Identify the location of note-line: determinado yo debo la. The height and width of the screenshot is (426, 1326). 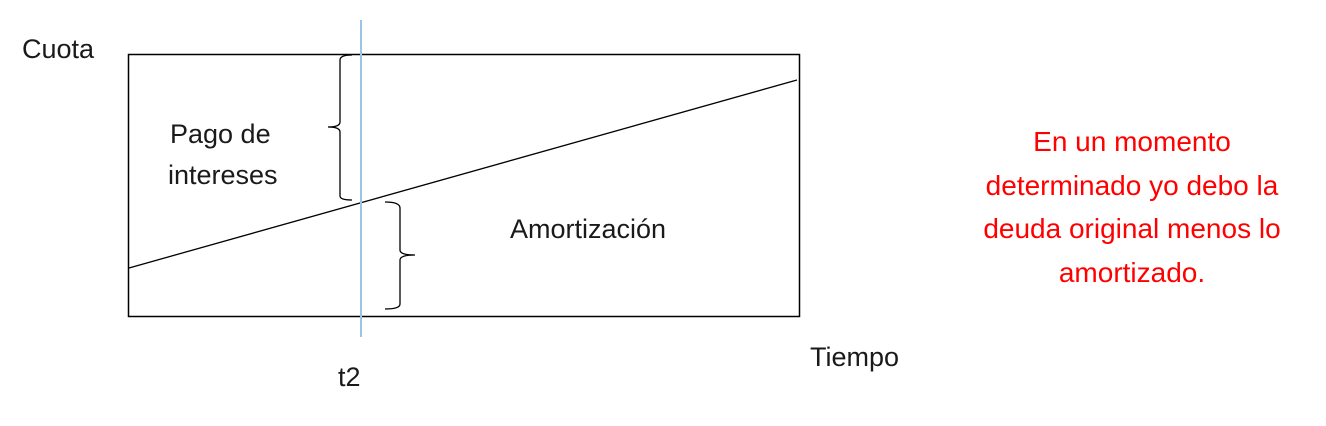
(1132, 185).